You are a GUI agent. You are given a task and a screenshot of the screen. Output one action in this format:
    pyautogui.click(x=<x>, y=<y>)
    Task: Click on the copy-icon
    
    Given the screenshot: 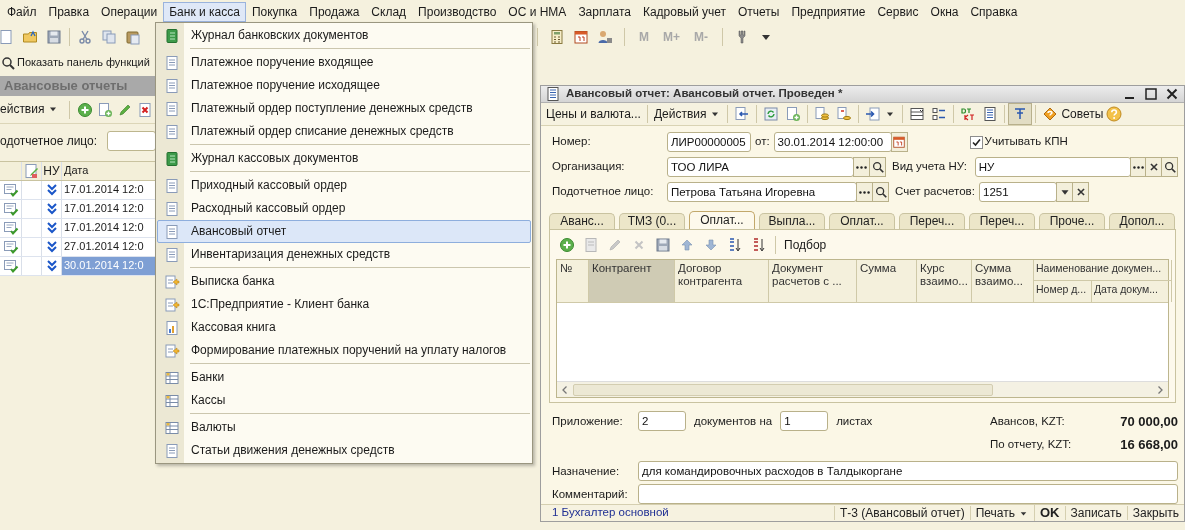 What is the action you would take?
    pyautogui.click(x=105, y=109)
    